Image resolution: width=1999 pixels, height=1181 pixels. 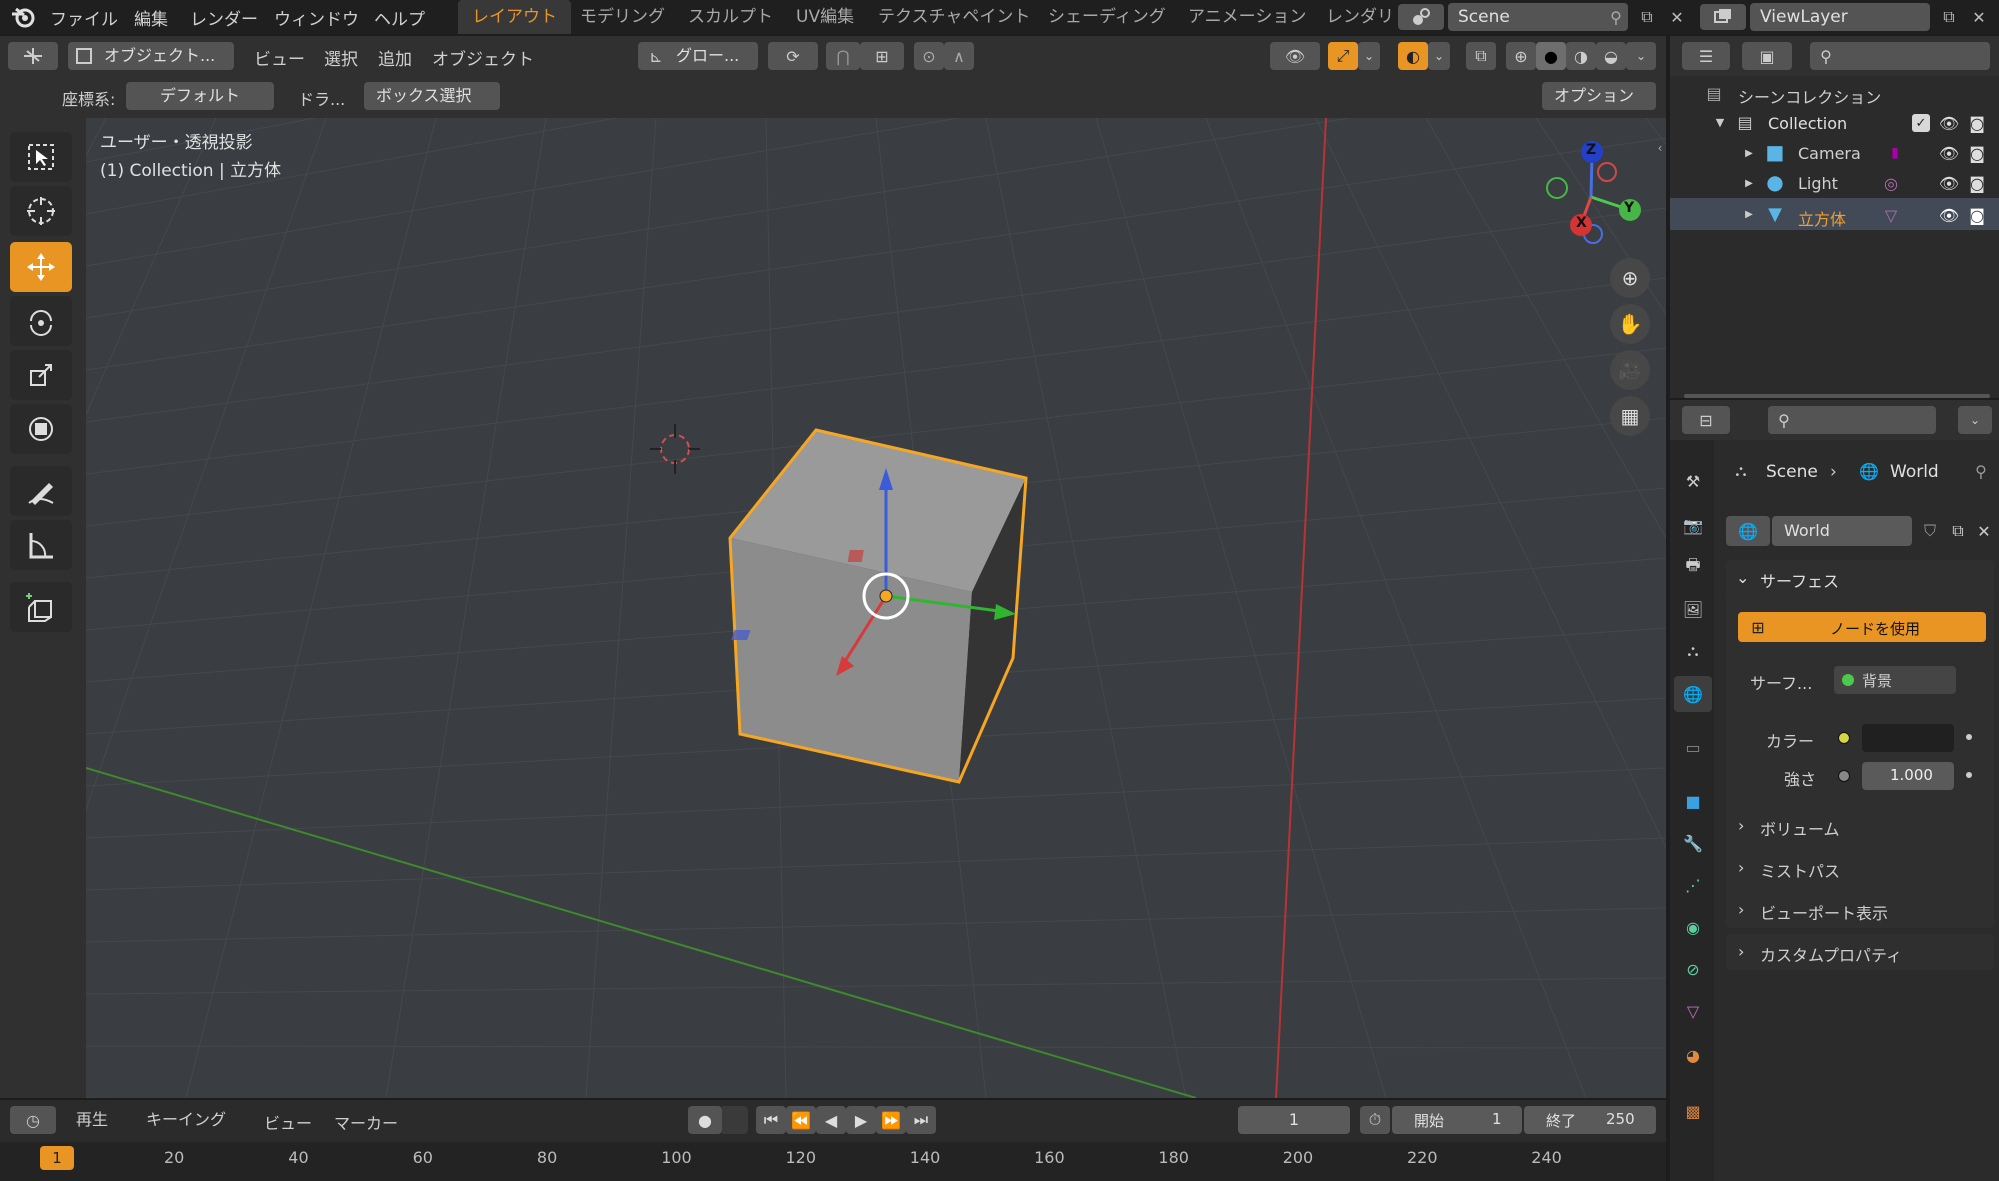 I want to click on new-scene-icon: ⧉, so click(x=1647, y=17).